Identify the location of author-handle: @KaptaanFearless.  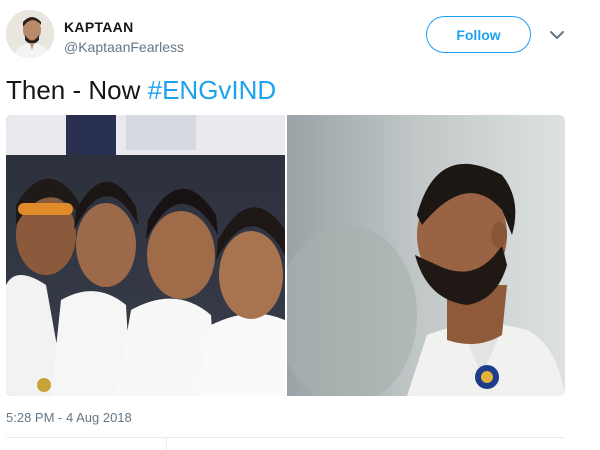
(124, 47).